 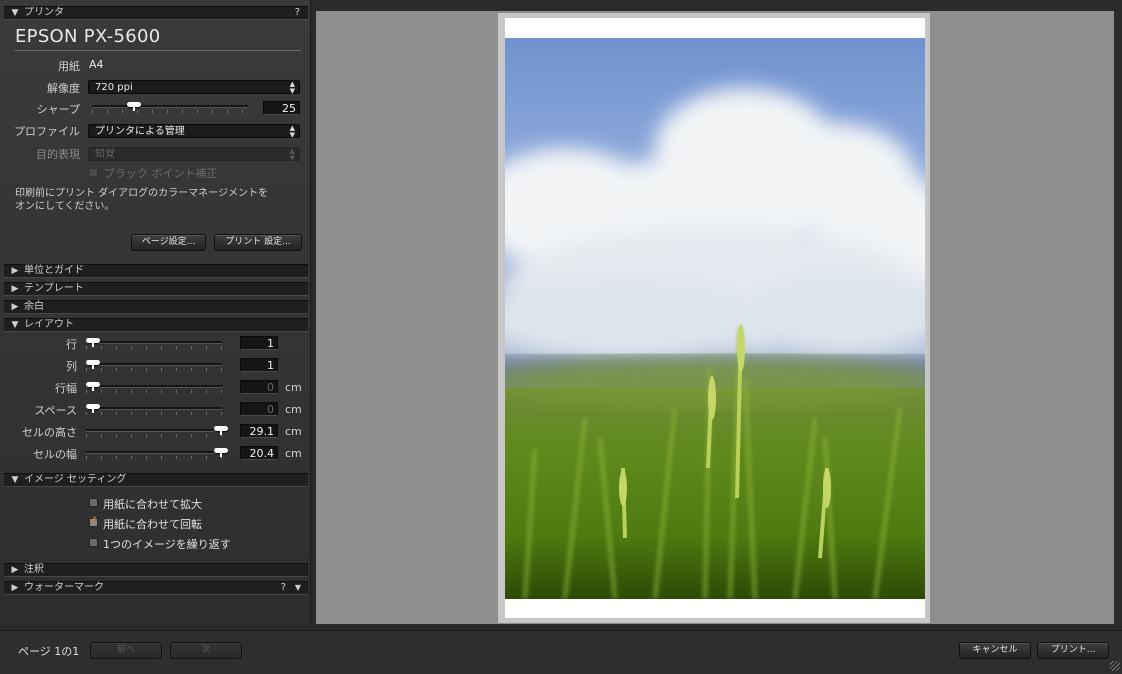 I want to click on divider, so click(x=157, y=50).